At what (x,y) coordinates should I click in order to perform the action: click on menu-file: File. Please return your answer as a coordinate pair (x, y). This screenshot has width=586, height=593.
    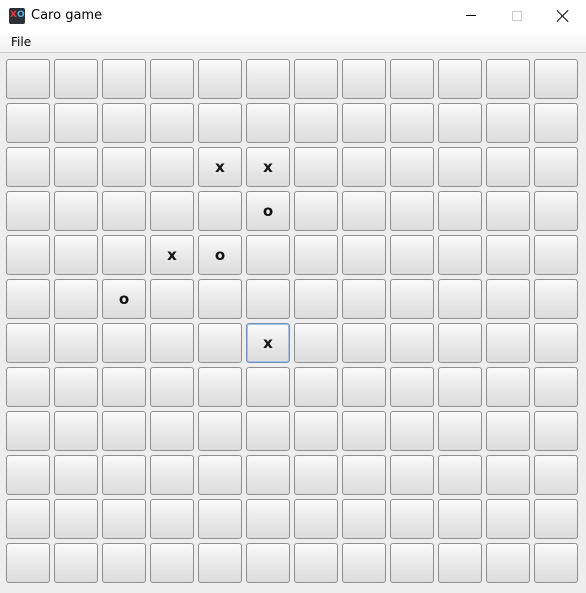
    Looking at the image, I should click on (21, 42).